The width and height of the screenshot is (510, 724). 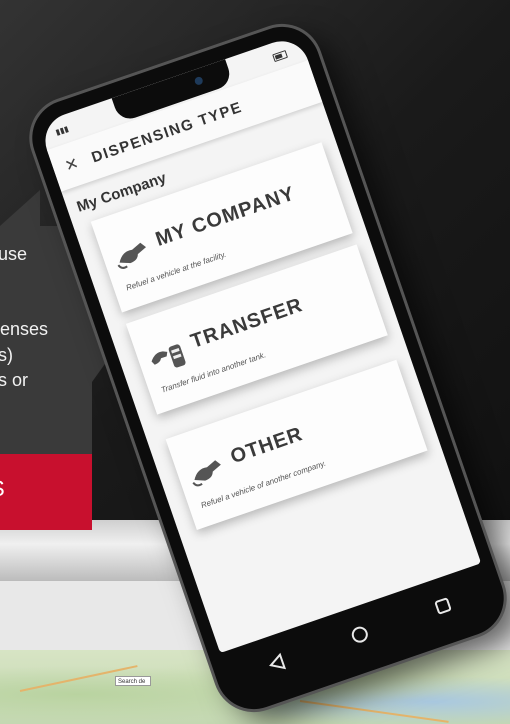 I want to click on option-title: MY COMPANY, so click(x=225, y=216).